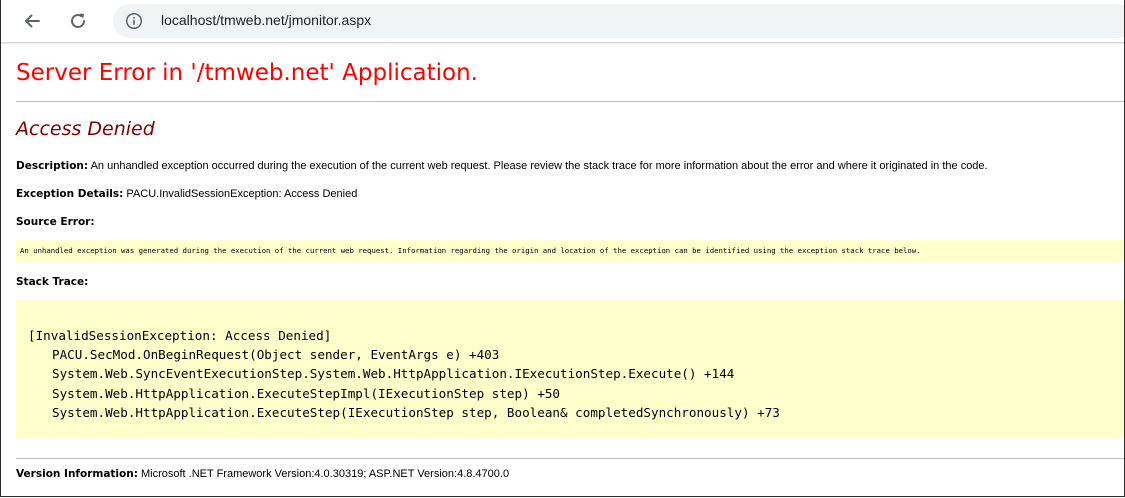 This screenshot has width=1125, height=498. What do you see at coordinates (134, 21) in the screenshot?
I see `info-icon` at bounding box center [134, 21].